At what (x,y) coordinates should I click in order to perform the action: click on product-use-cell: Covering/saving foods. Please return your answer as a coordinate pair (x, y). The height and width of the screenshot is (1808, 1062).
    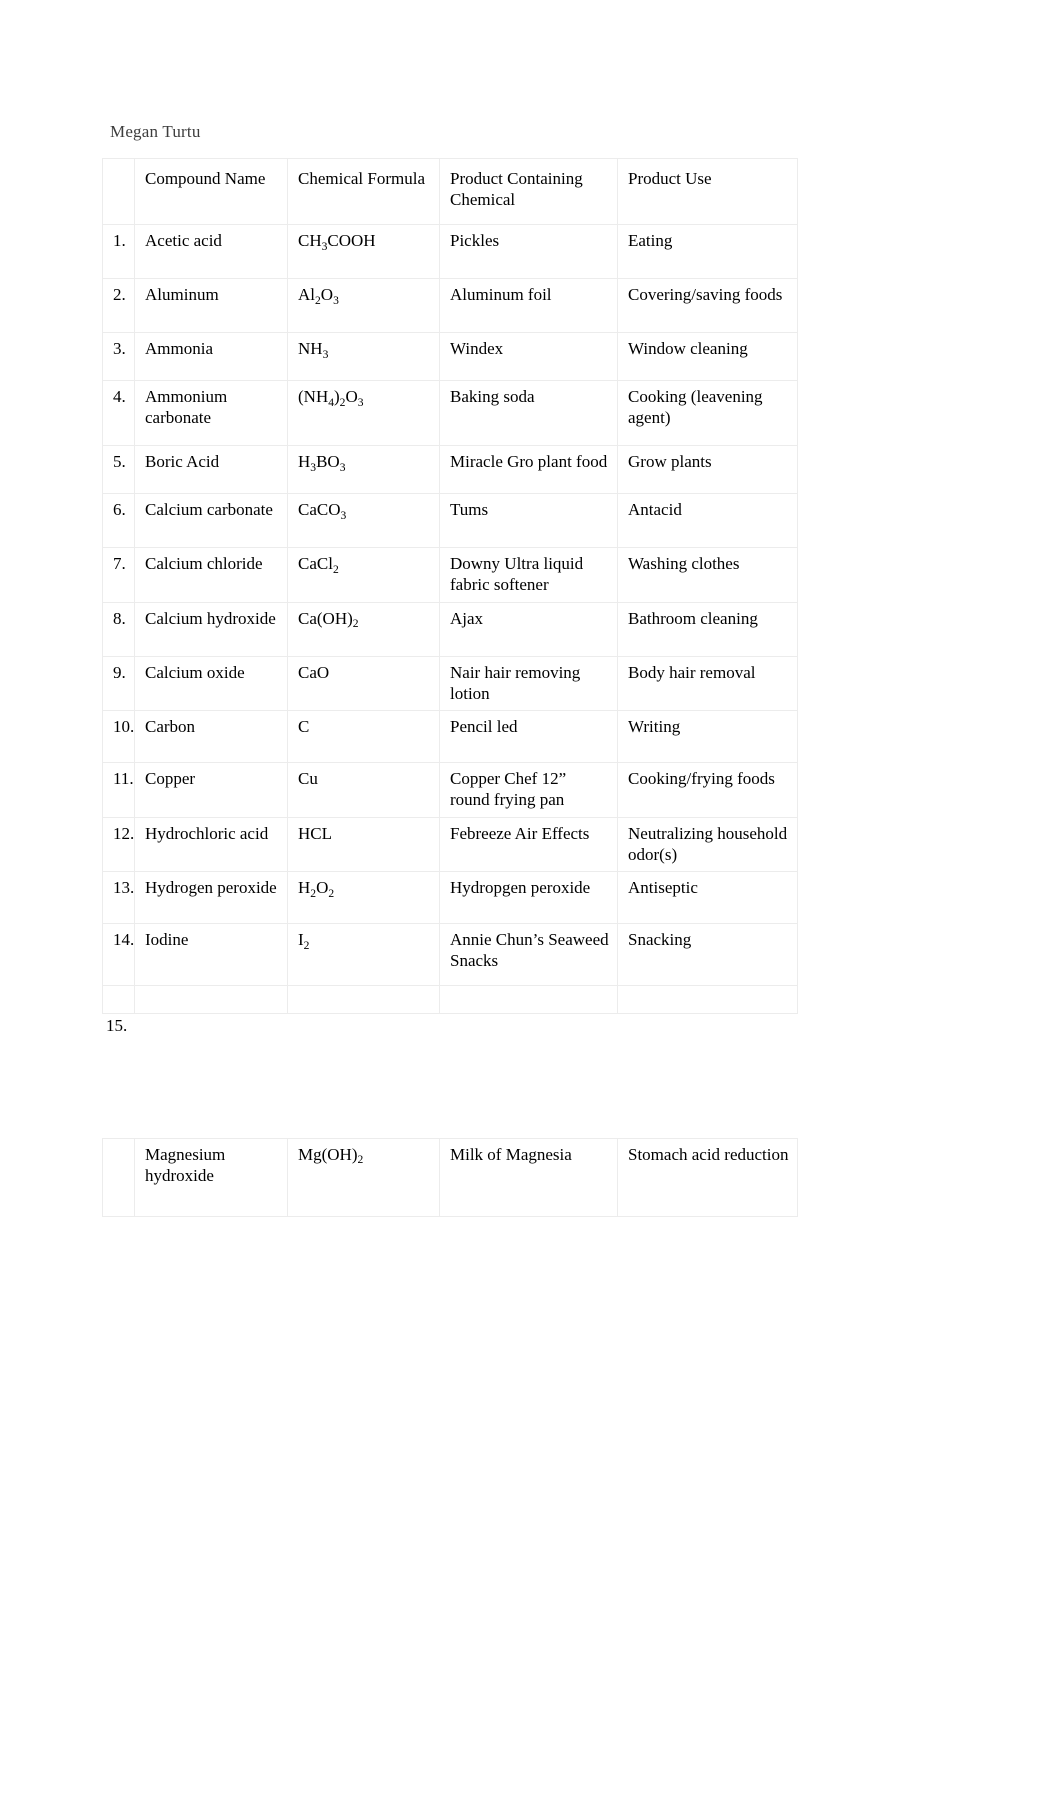
    Looking at the image, I should click on (707, 306).